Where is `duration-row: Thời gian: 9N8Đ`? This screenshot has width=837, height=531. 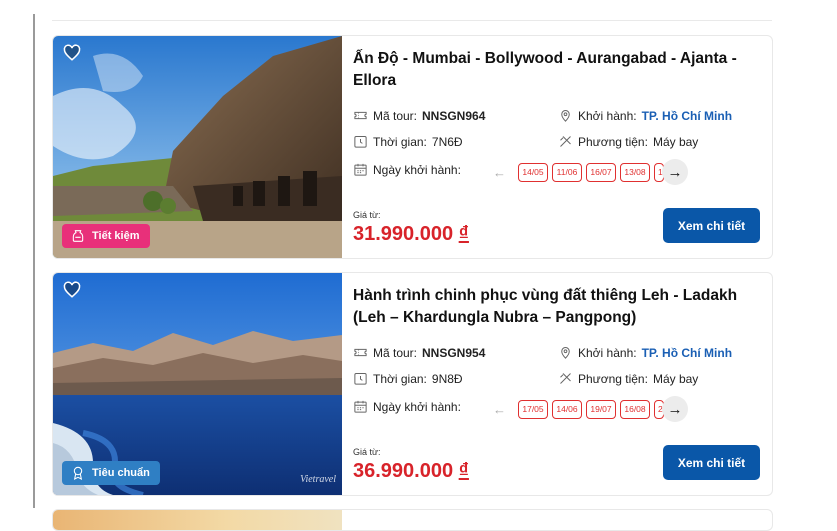
duration-row: Thời gian: 9N8Đ is located at coordinates (408, 378).